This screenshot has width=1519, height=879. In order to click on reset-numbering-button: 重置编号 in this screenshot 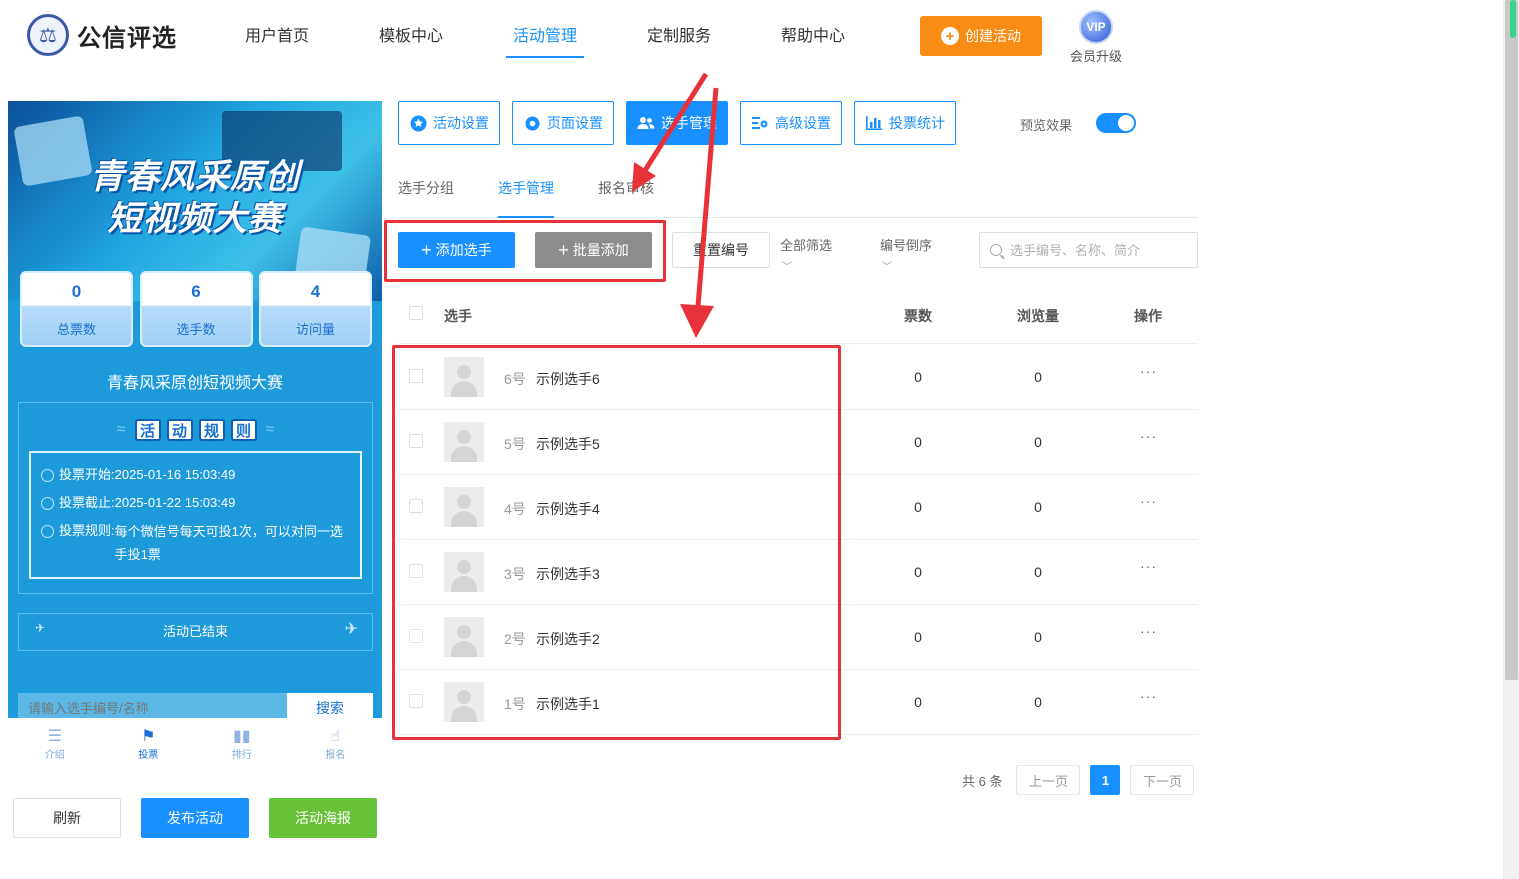, I will do `click(721, 250)`.